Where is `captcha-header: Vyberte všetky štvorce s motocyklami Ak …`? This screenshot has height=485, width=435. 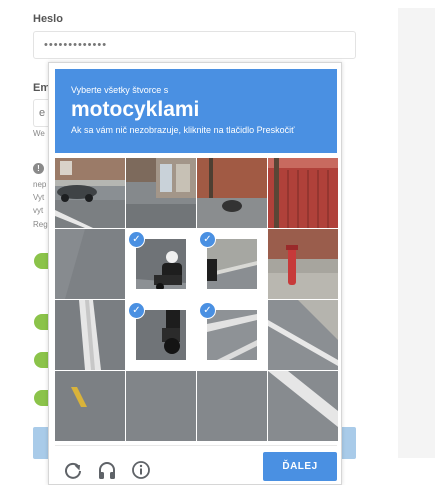
captcha-header: Vyberte všetky štvorce s motocyklami Ak … is located at coordinates (196, 111).